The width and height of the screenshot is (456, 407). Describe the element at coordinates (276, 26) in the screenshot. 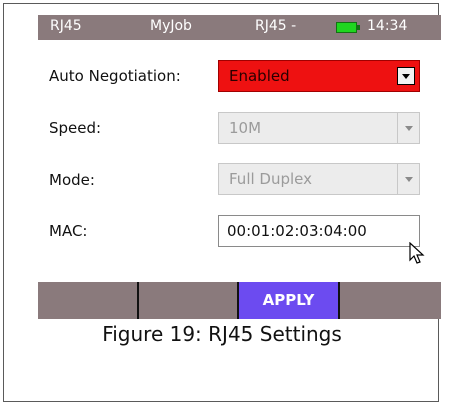

I see `status-mode: RJ45 -` at that location.